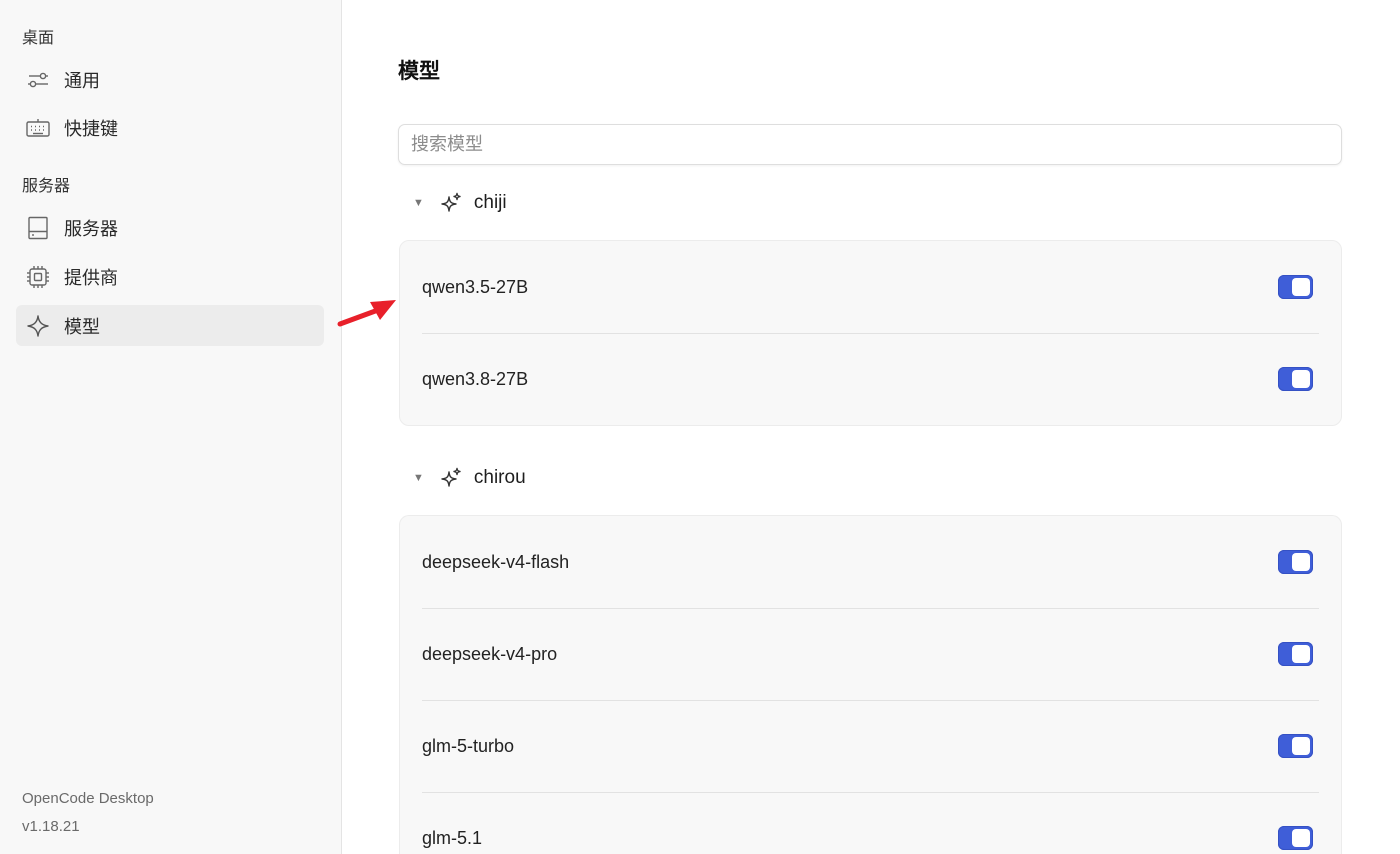 The height and width of the screenshot is (854, 1400). I want to click on group-name: chirou, so click(499, 477).